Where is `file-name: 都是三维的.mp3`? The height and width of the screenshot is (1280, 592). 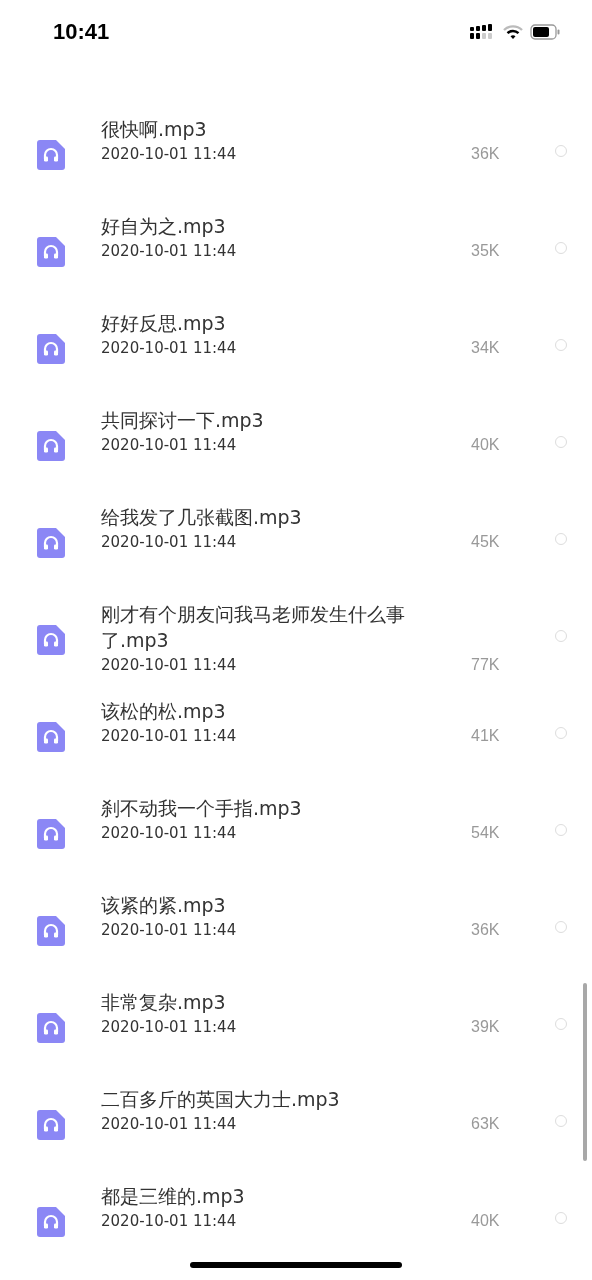
file-name: 都是三维的.mp3 is located at coordinates (173, 1196).